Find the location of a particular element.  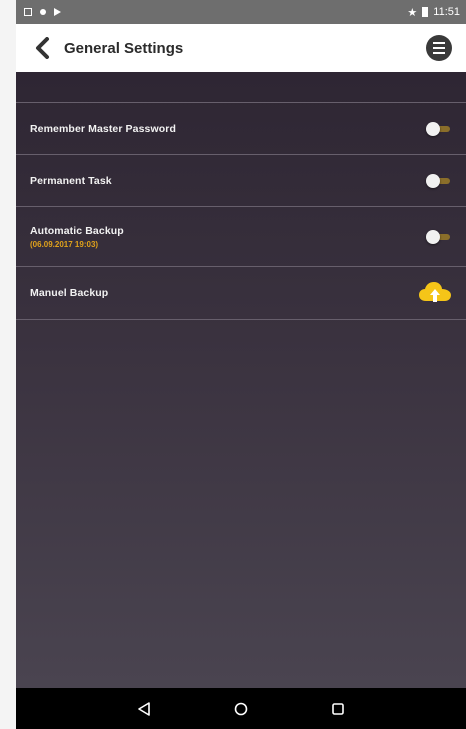

dot-icon is located at coordinates (43, 12).